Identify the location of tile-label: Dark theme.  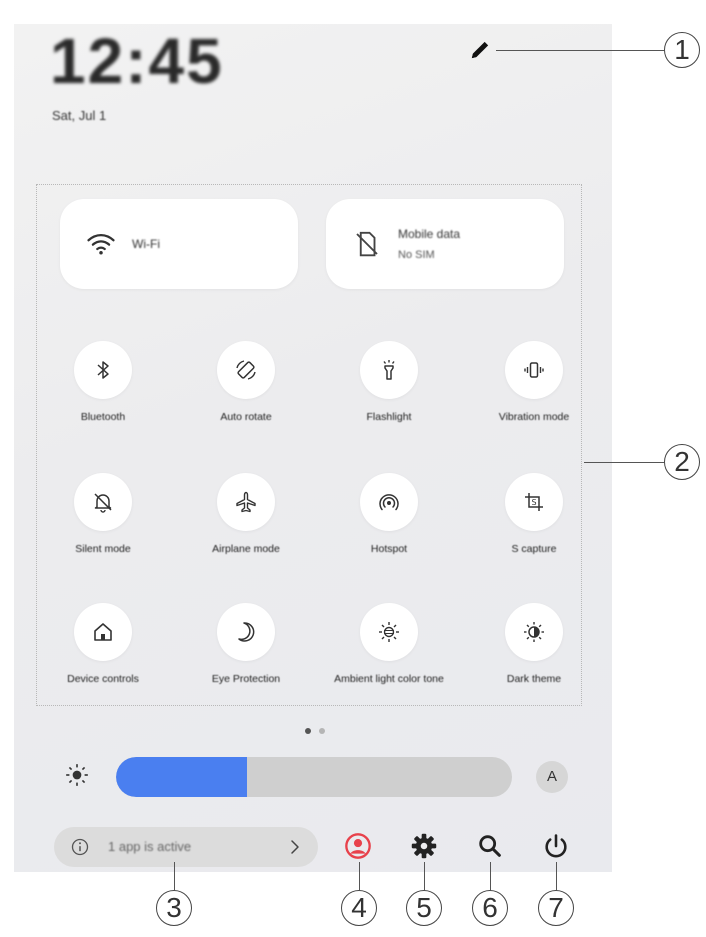
(534, 679).